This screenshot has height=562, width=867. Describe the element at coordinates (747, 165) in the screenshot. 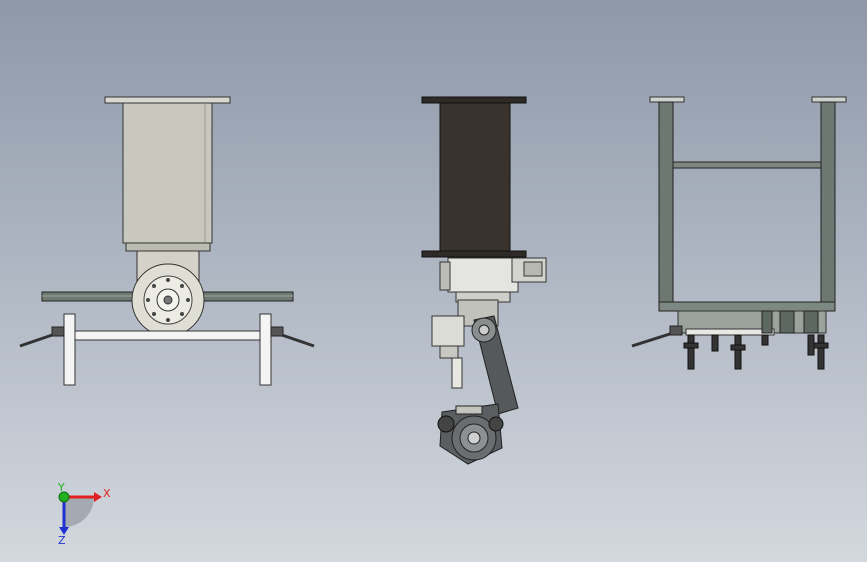

I see `upper-crossbeam` at that location.